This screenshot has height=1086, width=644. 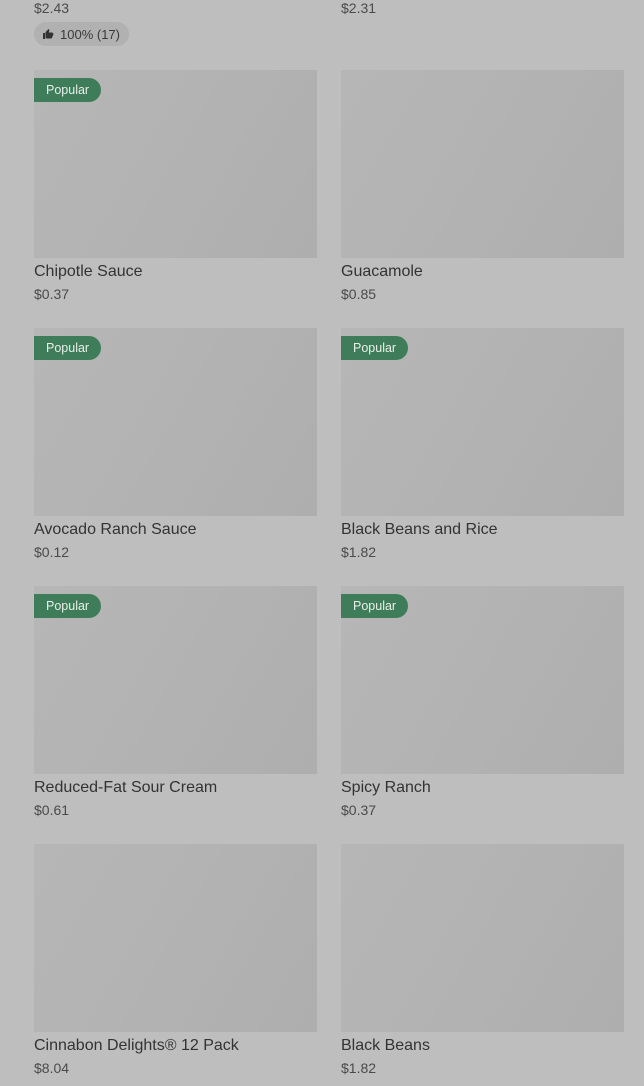 I want to click on menu-item-card: Black Beans $1.82, so click(x=482, y=960).